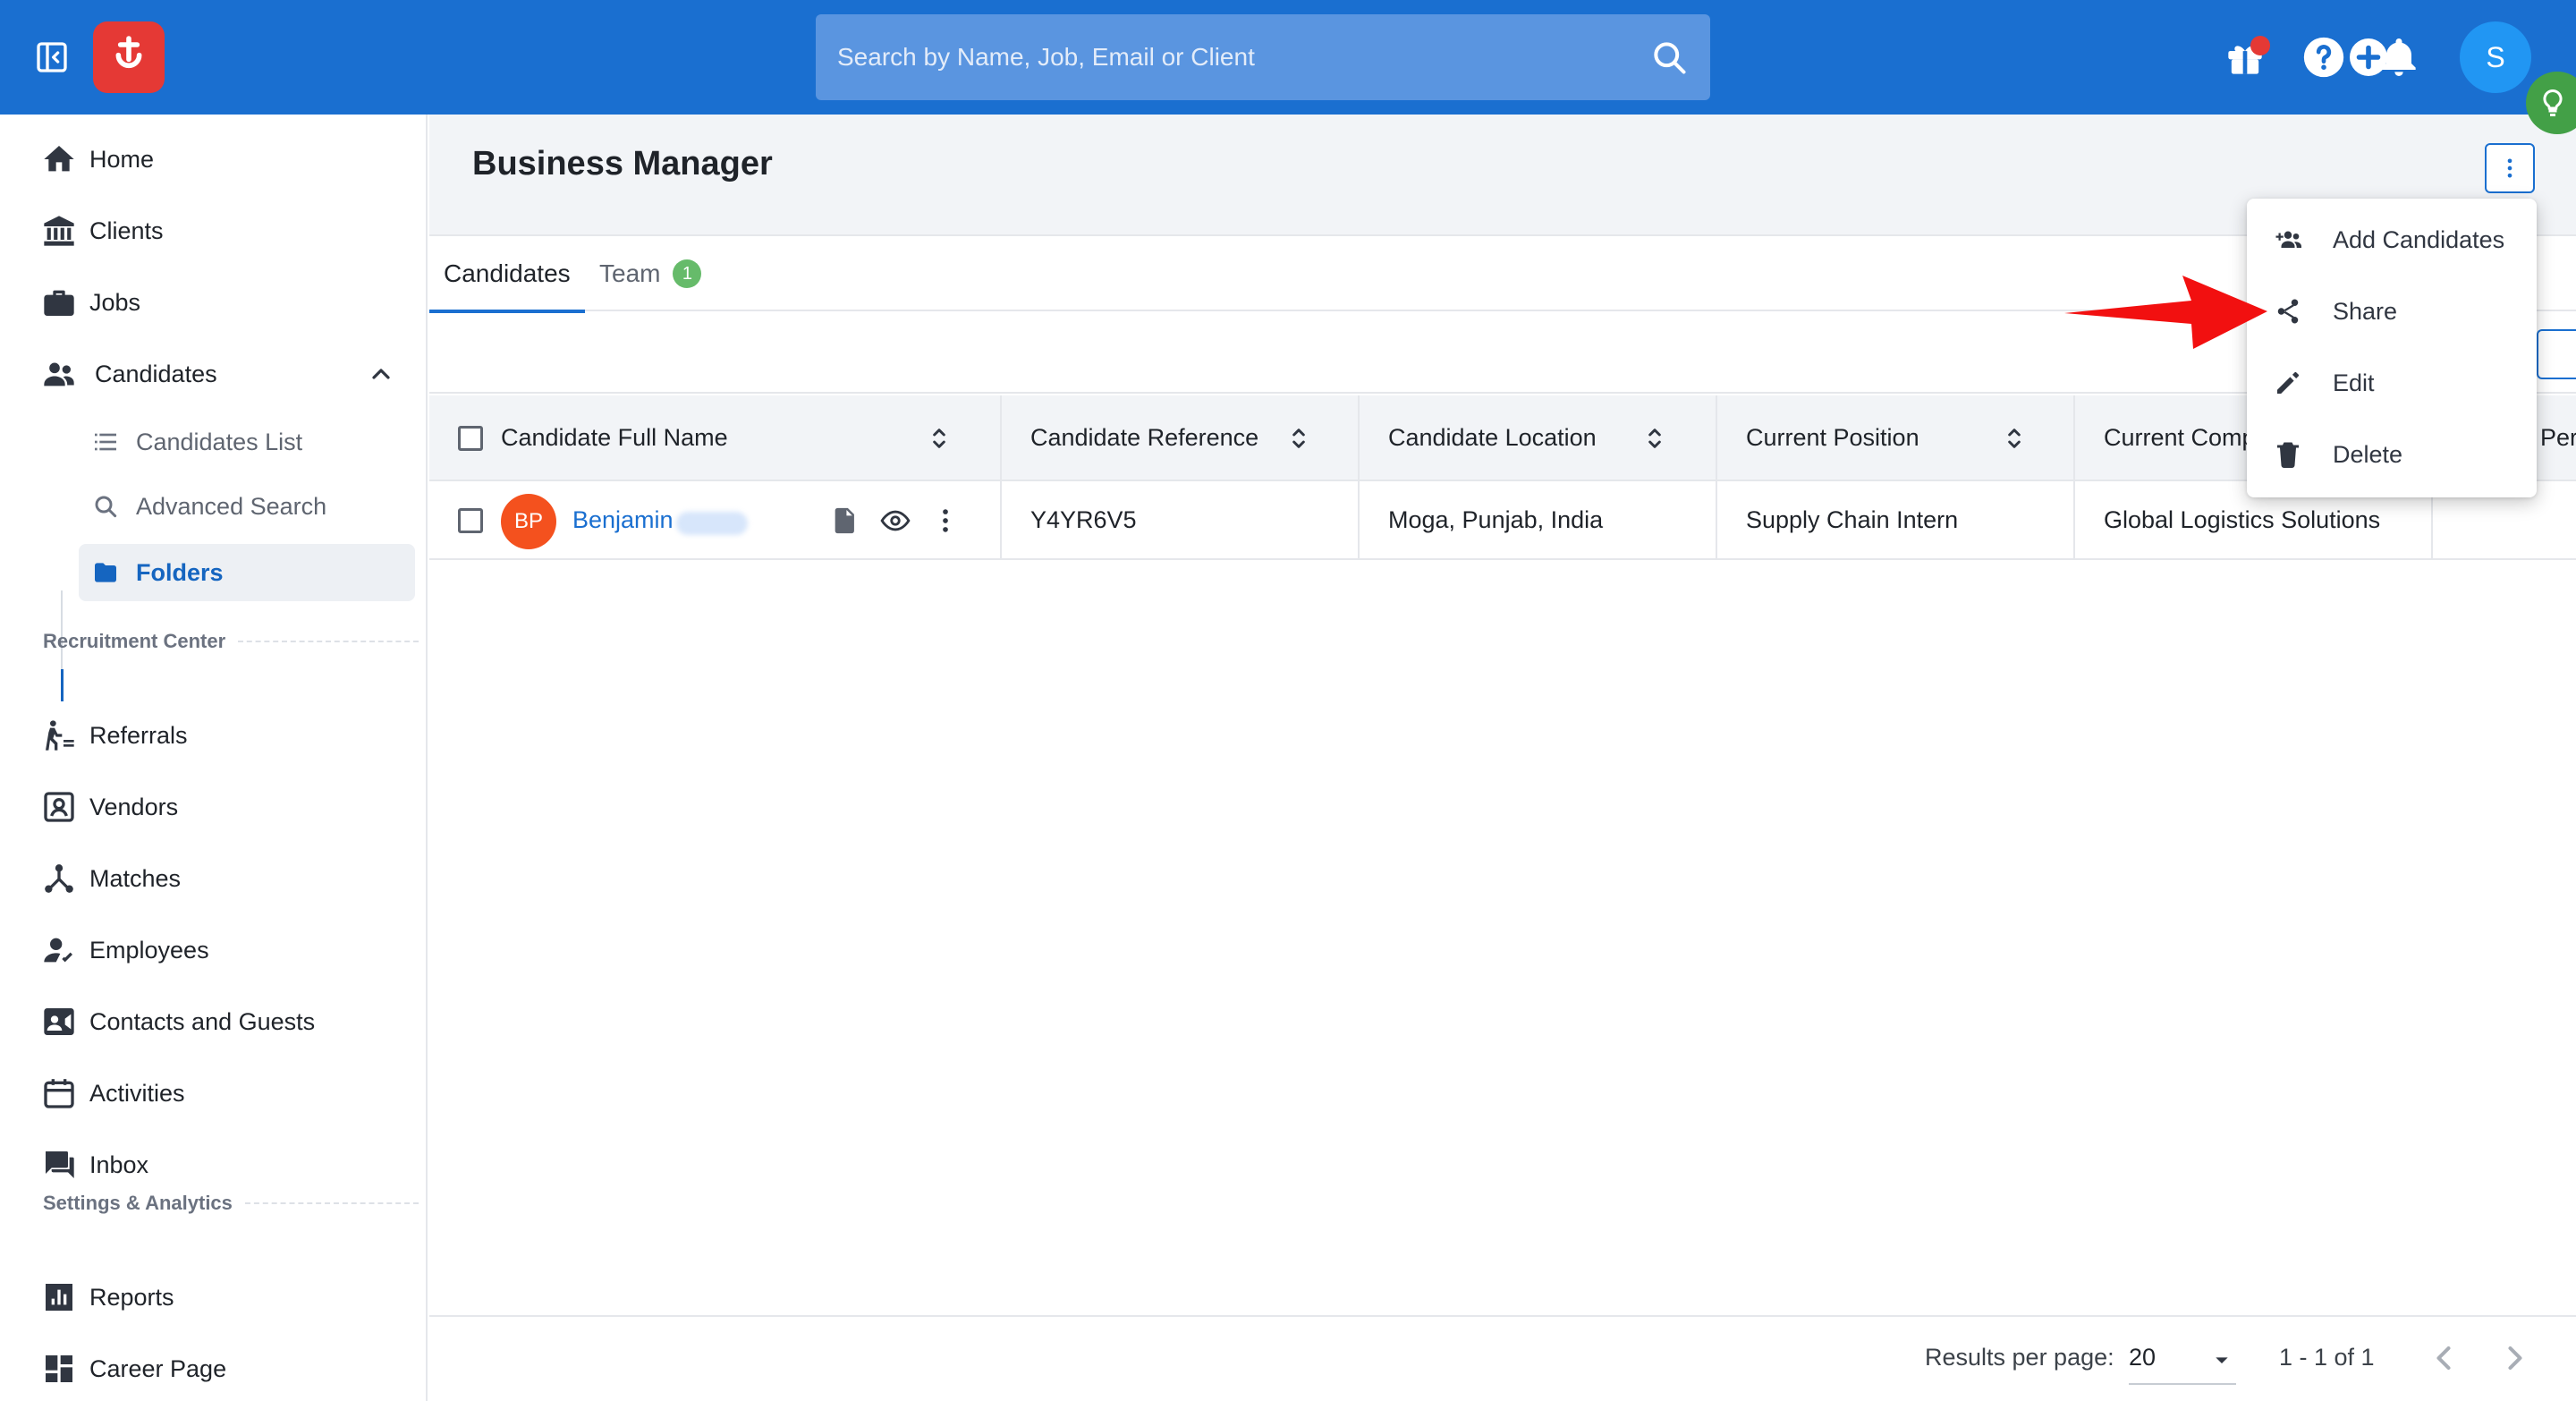  What do you see at coordinates (214, 807) in the screenshot?
I see `sidebar-item-vendors: Vendors` at bounding box center [214, 807].